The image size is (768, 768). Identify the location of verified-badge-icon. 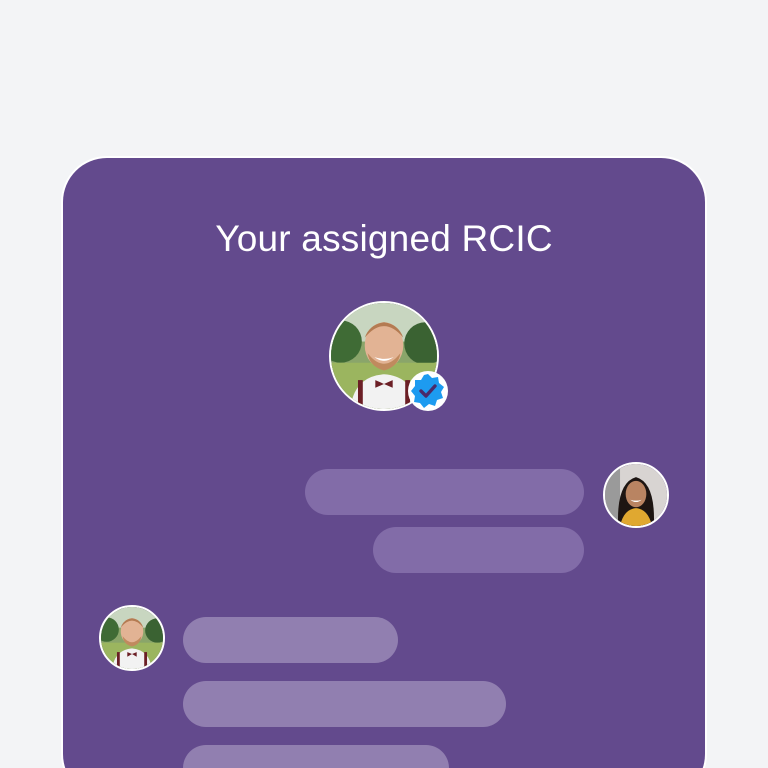
(428, 391).